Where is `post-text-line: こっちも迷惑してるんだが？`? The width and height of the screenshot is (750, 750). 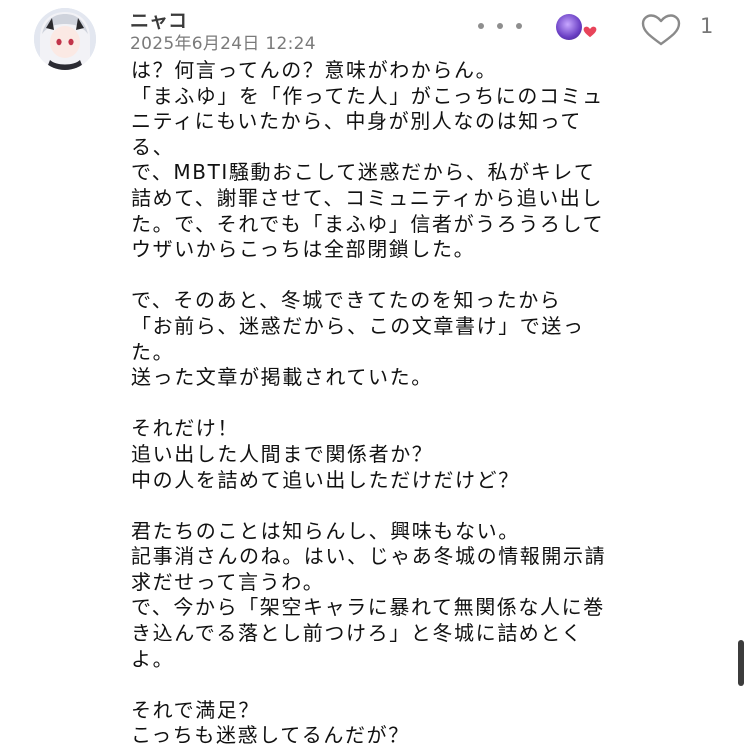
post-text-line: こっちも迷惑してるんだが？ is located at coordinates (270, 735).